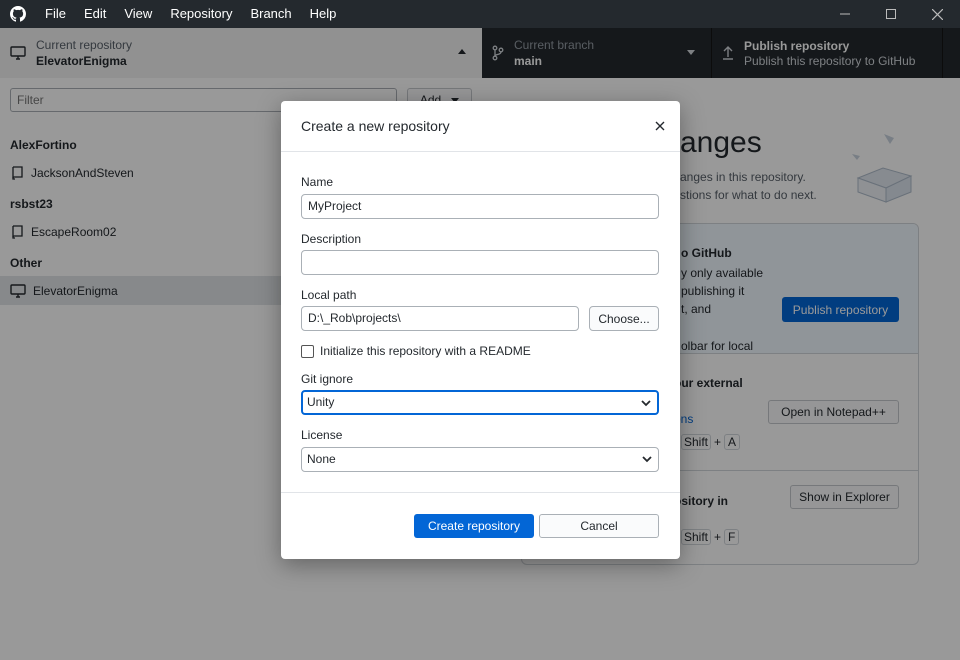 This screenshot has height=660, width=960. I want to click on dialog-close-button, so click(660, 126).